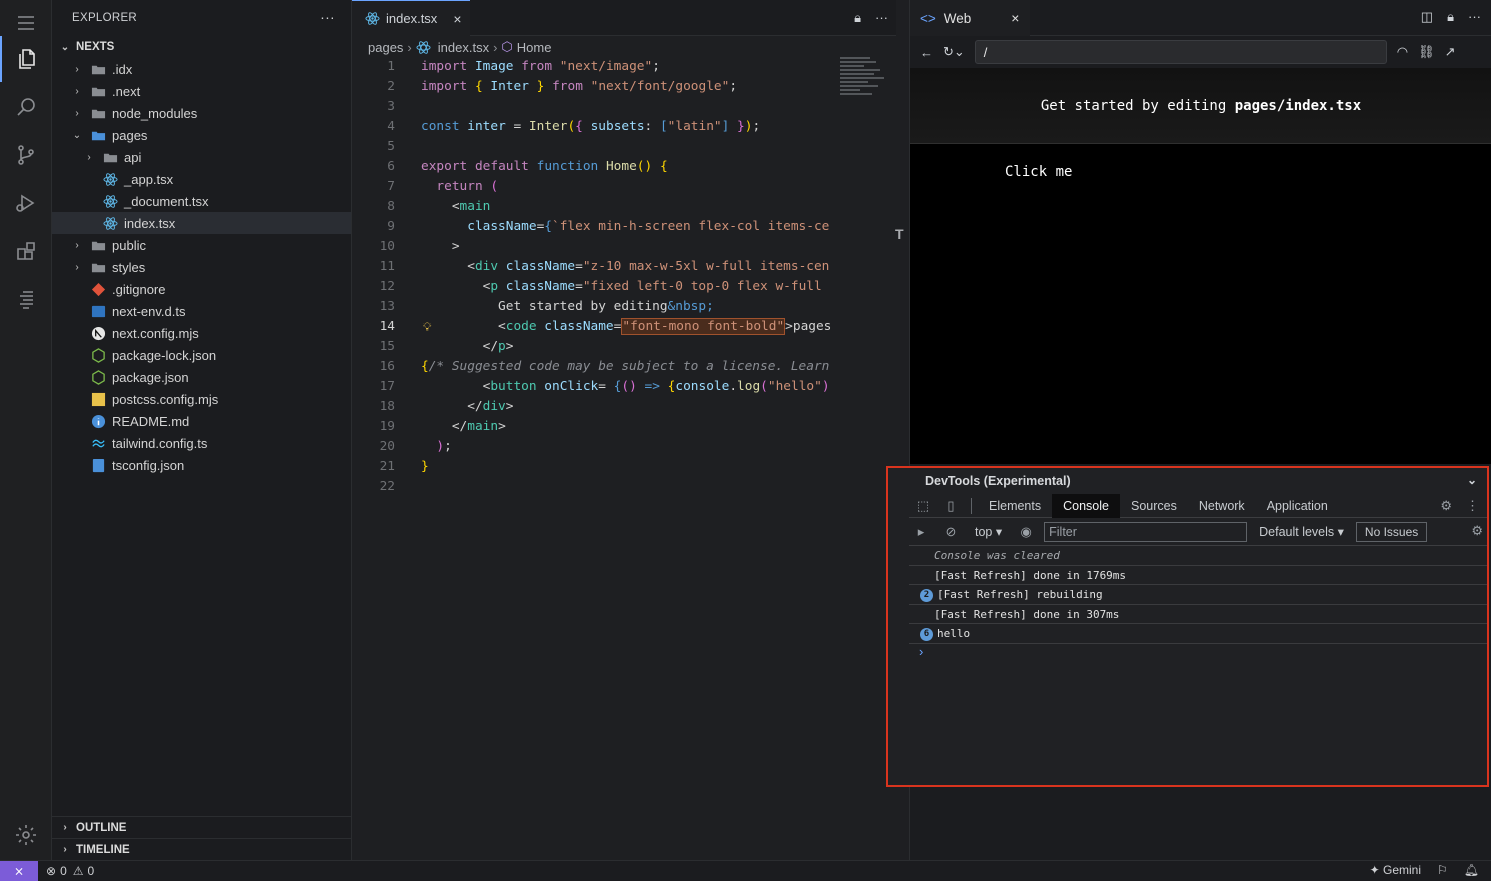 Image resolution: width=1491 pixels, height=881 pixels. Describe the element at coordinates (988, 531) in the screenshot. I see `context-select: top ▾` at that location.